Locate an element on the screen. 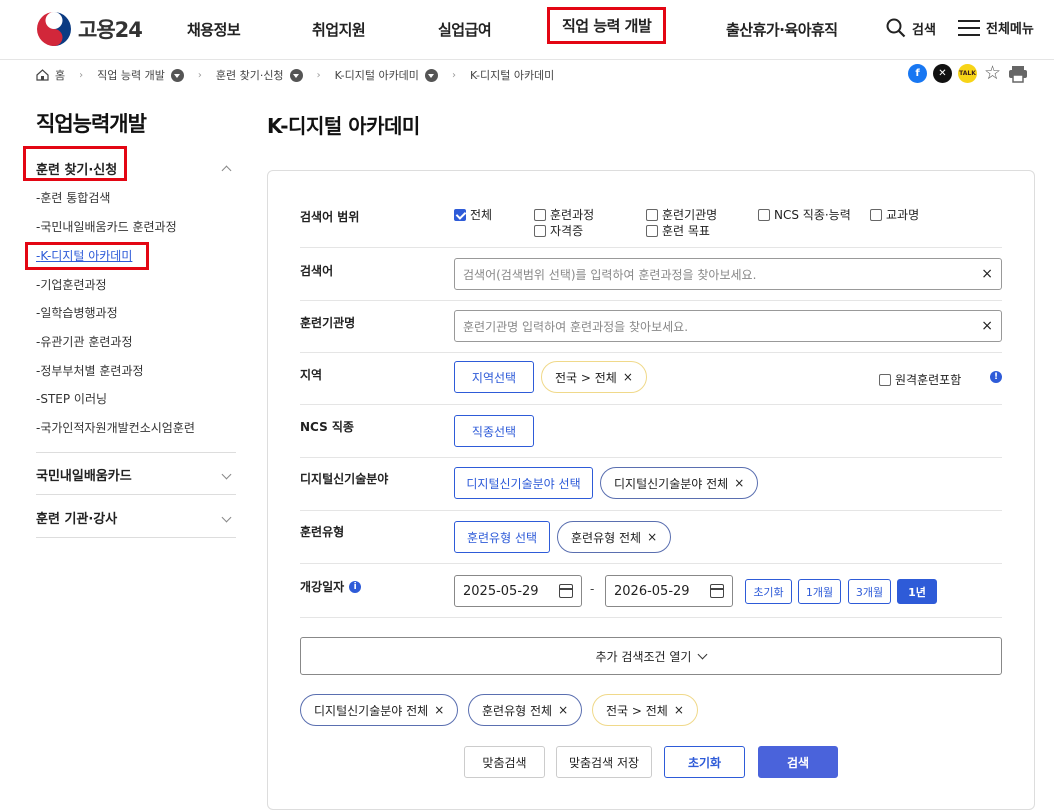  reset-button: 초기화 is located at coordinates (704, 762).